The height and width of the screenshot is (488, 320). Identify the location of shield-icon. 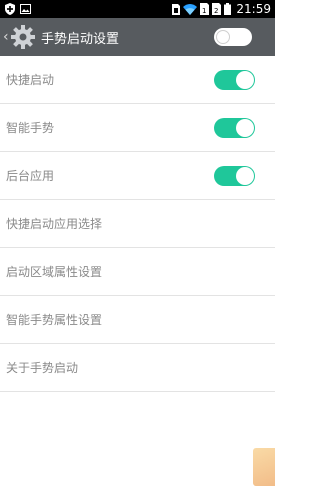
(10, 9).